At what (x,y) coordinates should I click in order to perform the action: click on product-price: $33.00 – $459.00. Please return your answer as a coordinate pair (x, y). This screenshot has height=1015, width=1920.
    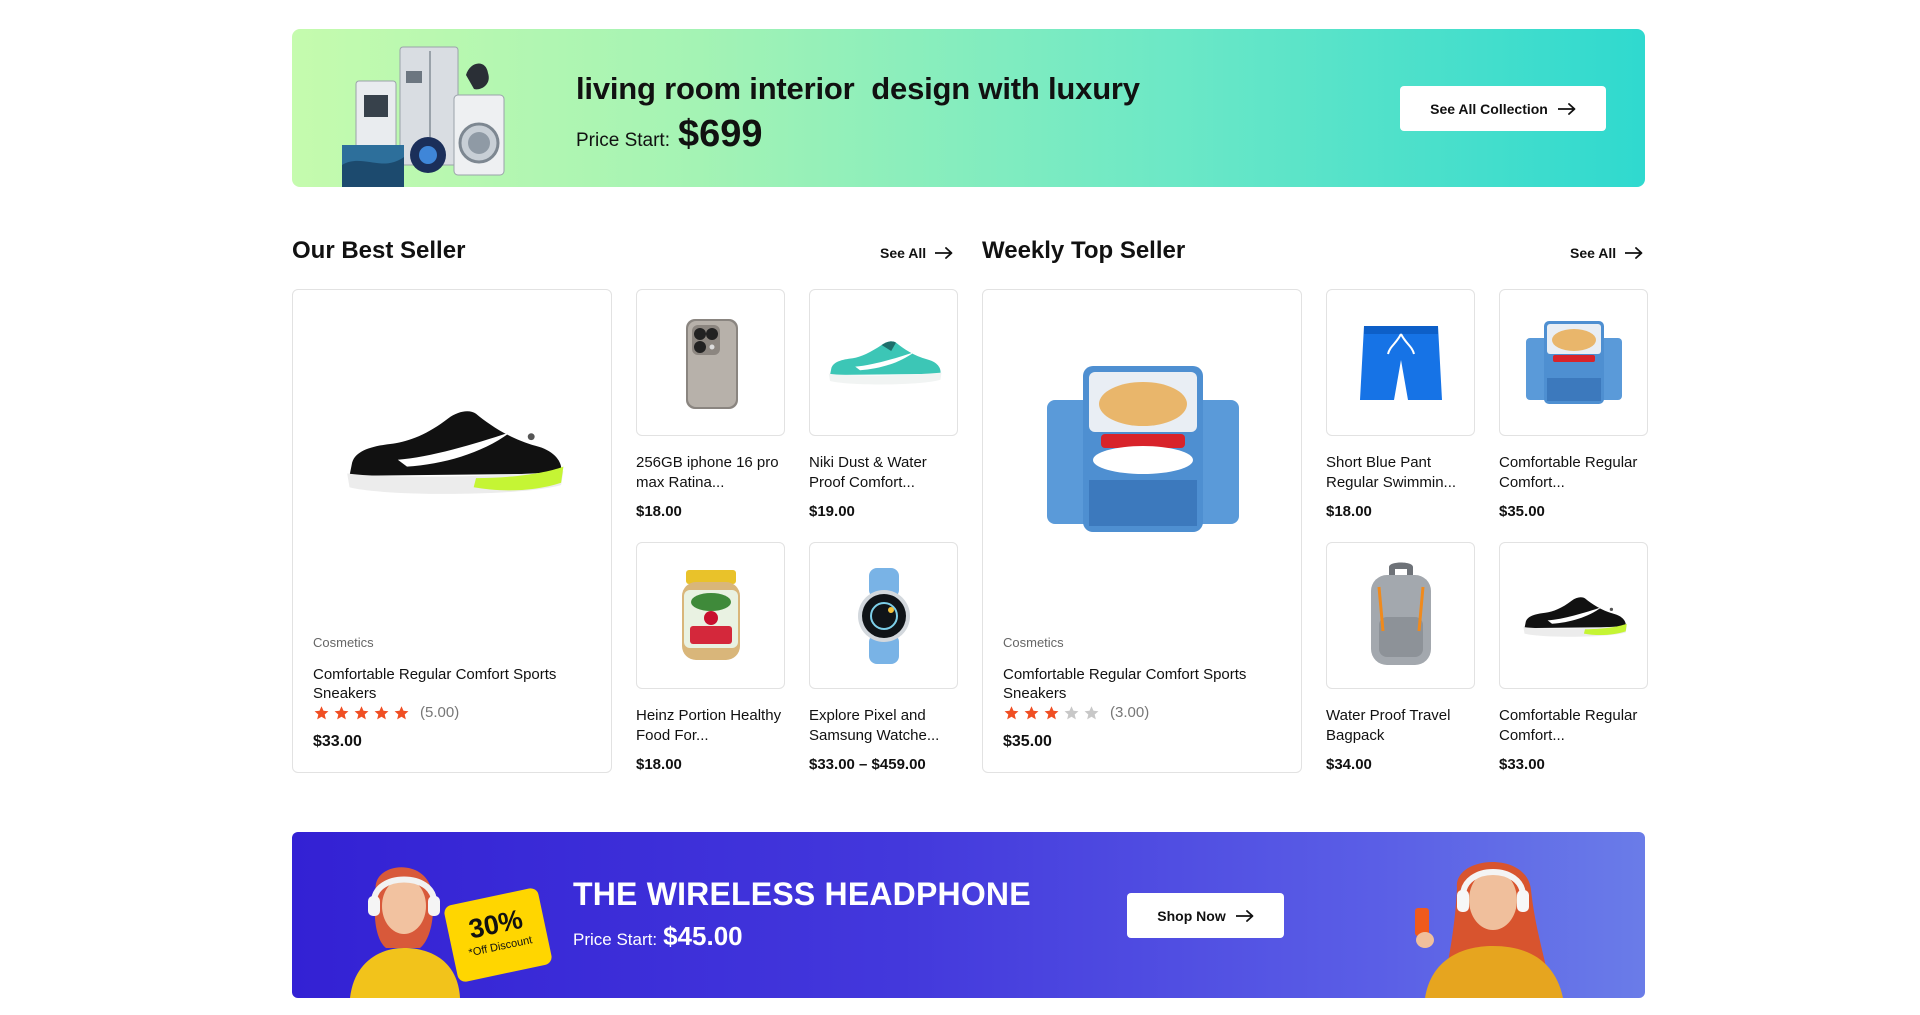
    Looking at the image, I should click on (867, 764).